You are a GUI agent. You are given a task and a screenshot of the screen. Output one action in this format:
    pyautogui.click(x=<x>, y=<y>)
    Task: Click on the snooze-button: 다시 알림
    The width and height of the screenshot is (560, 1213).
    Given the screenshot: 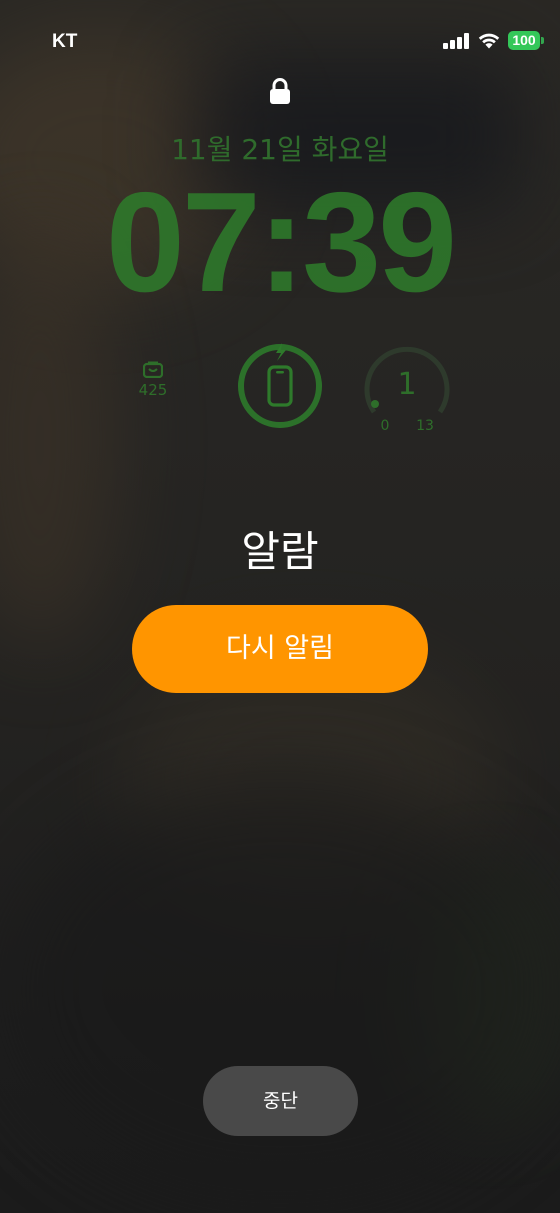 What is the action you would take?
    pyautogui.click(x=280, y=649)
    